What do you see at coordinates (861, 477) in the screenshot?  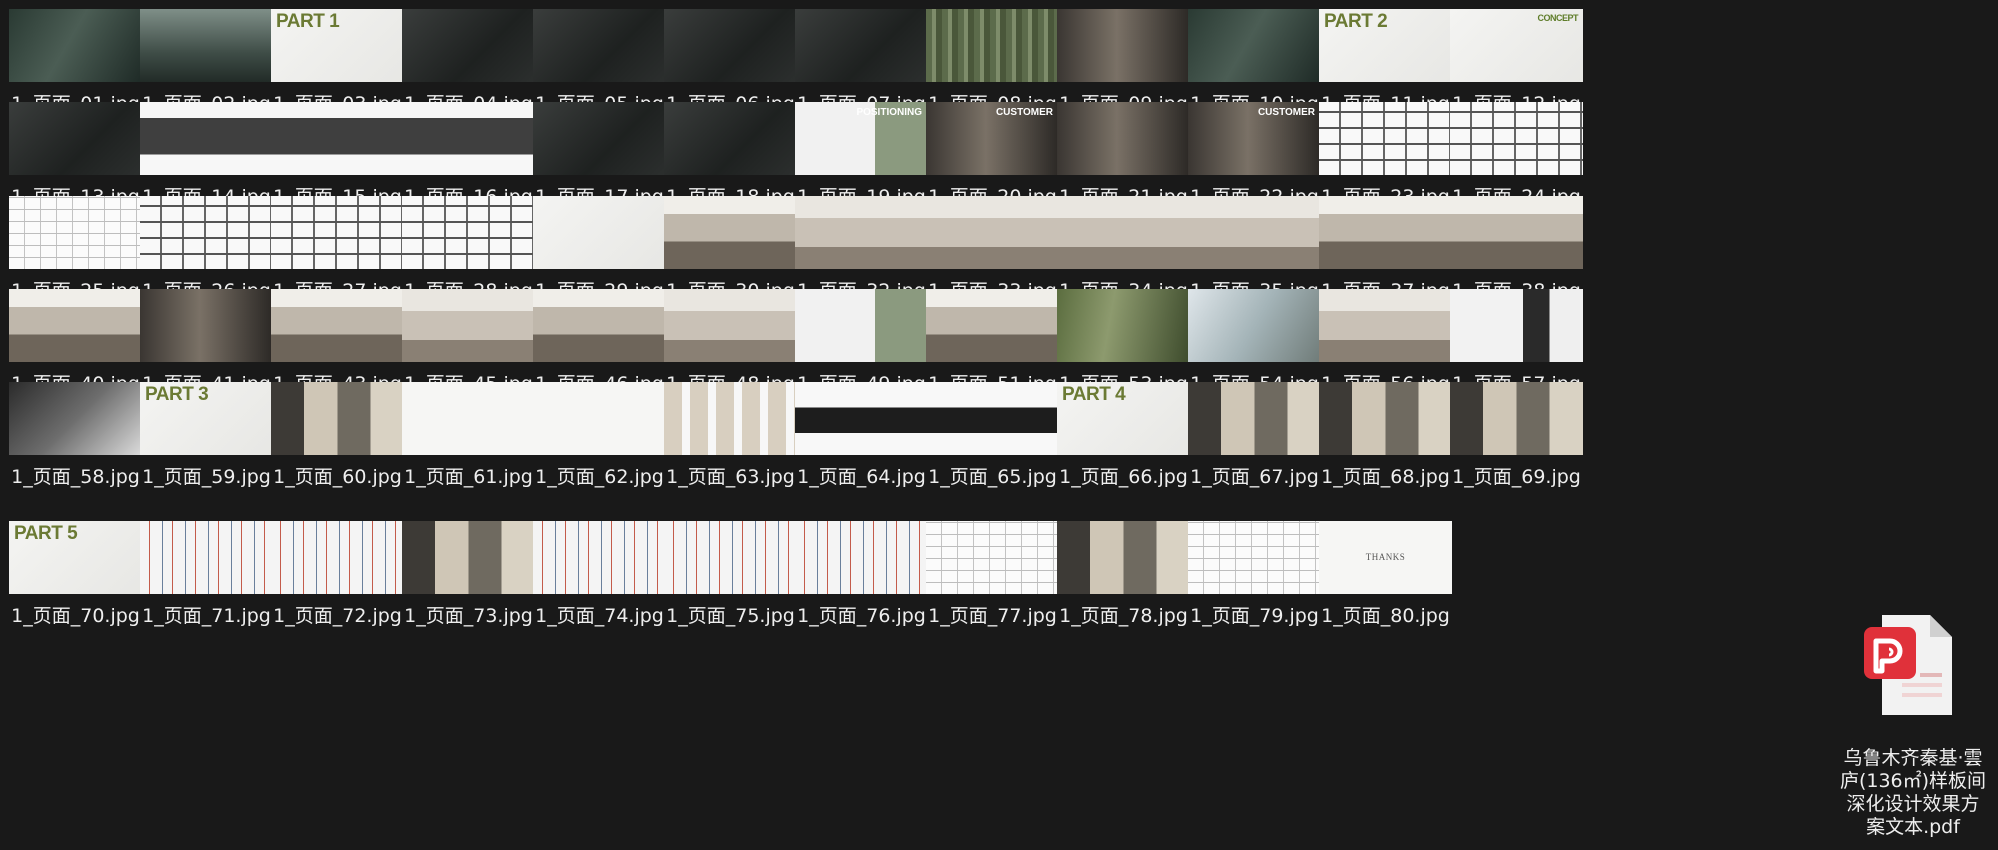 I see `file-name: 1_页面_64.jpg` at bounding box center [861, 477].